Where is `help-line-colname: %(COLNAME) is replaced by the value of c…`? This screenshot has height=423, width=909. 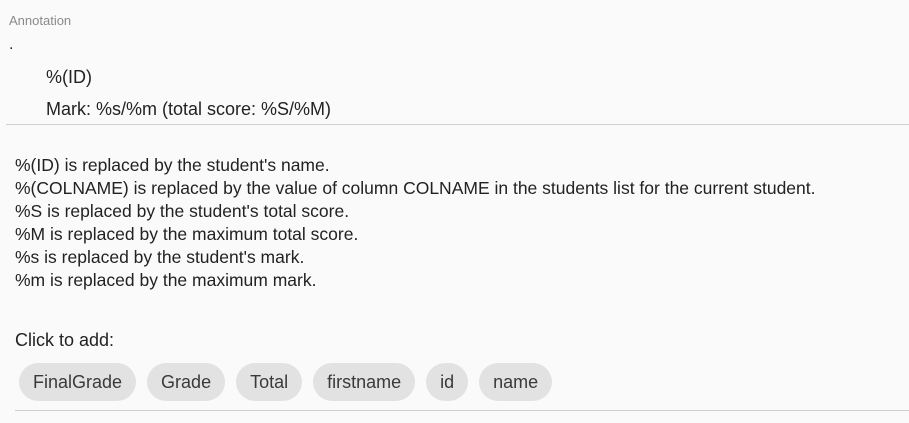
help-line-colname: %(COLNAME) is replaced by the value of c… is located at coordinates (415, 188).